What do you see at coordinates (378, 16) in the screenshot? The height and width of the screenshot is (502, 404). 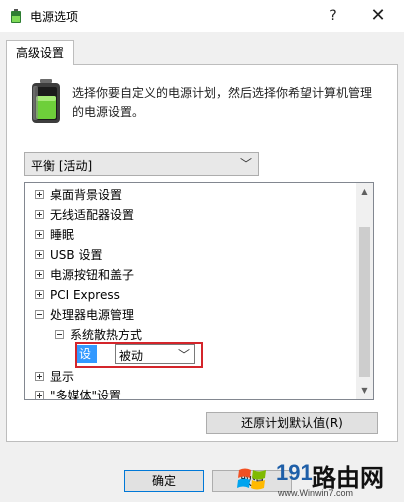 I see `close-button: ✕` at bounding box center [378, 16].